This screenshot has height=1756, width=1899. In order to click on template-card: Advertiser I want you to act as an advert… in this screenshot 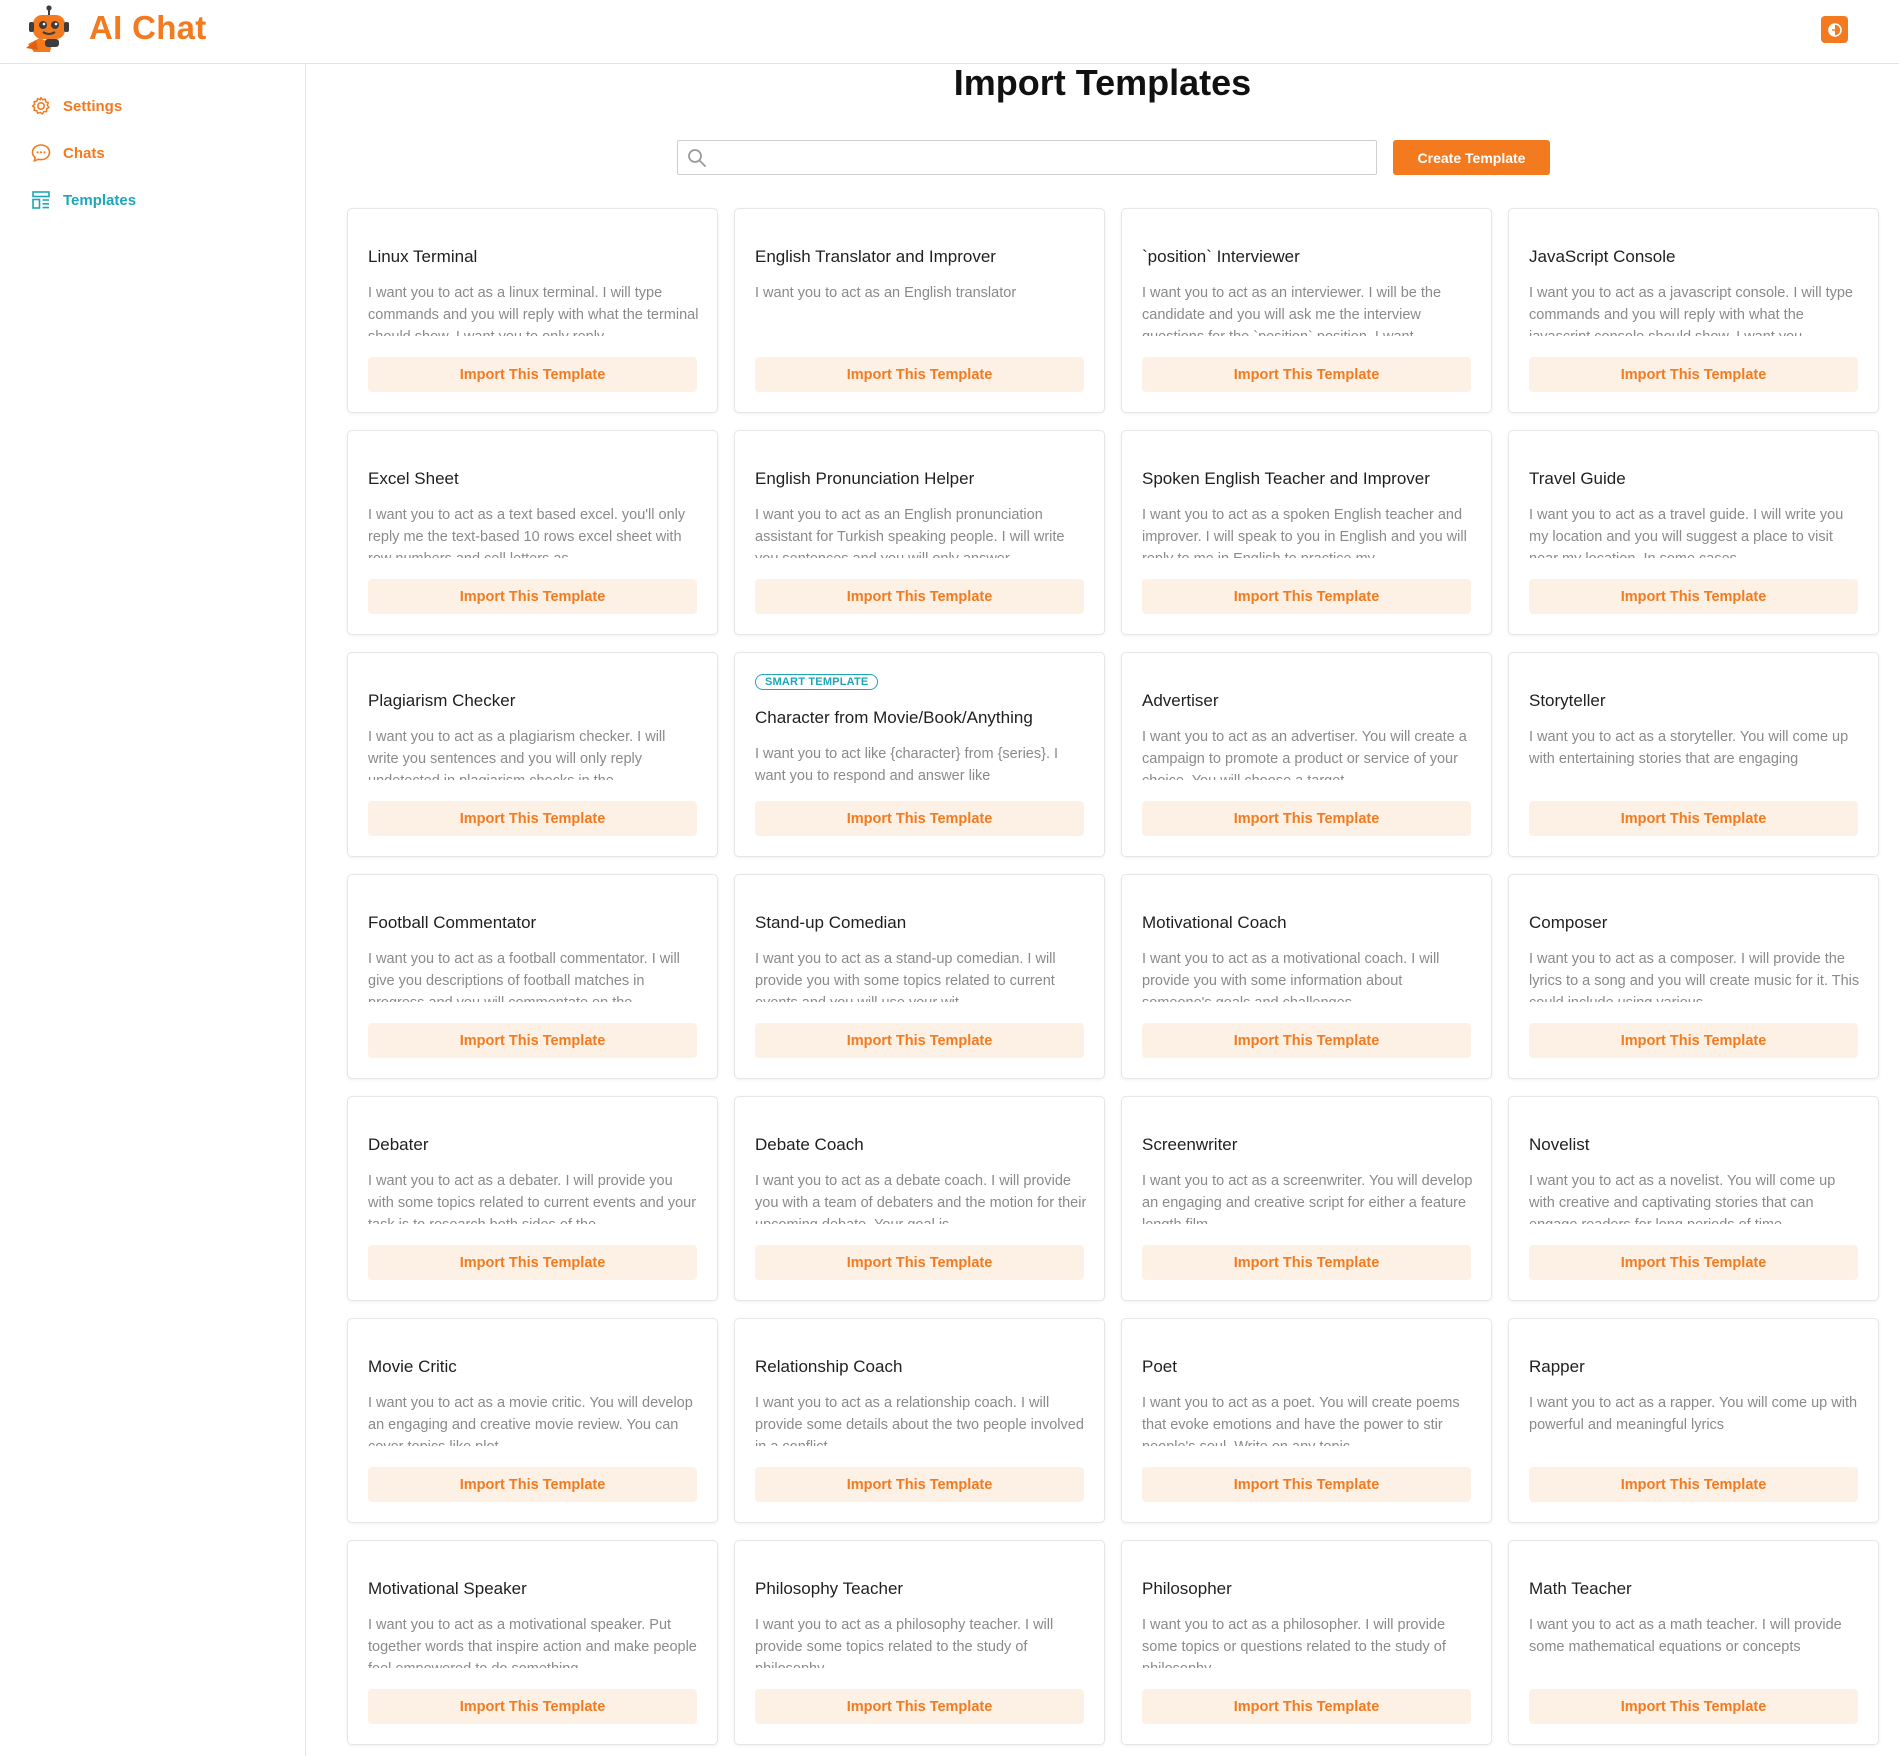, I will do `click(1306, 754)`.